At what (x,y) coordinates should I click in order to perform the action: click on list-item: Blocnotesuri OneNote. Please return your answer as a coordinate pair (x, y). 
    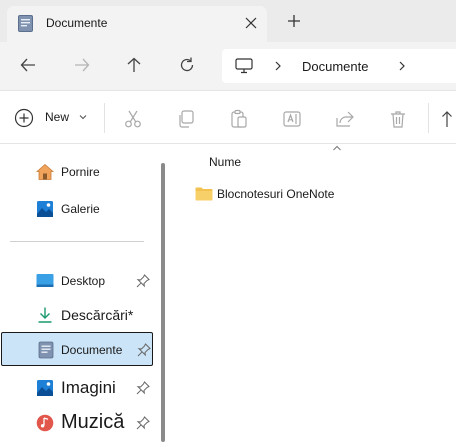
    Looking at the image, I should click on (315, 196).